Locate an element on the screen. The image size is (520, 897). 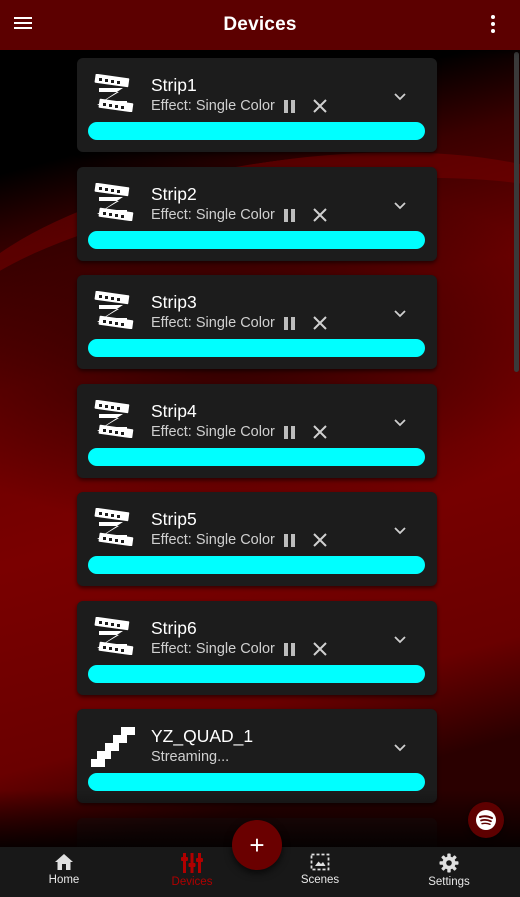
device-card: Strip6 Effect: Single Color is located at coordinates (257, 647).